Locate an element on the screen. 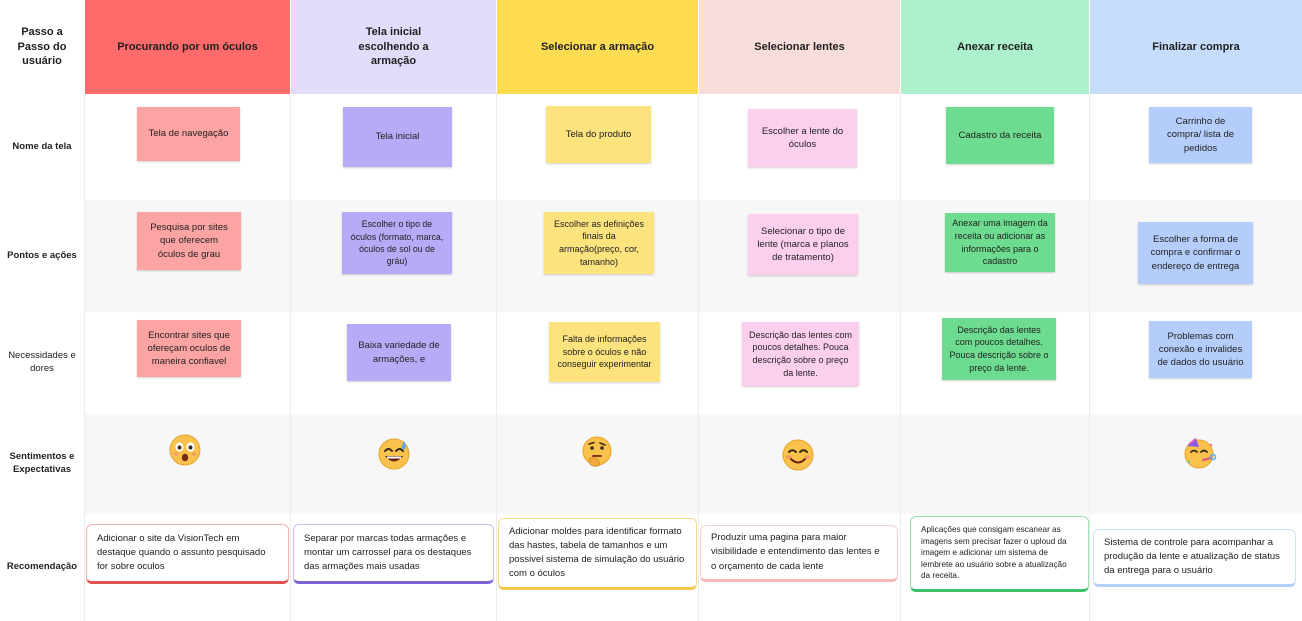 Image resolution: width=1302 pixels, height=621 pixels. sticky-note-screen: Tela de navegação is located at coordinates (188, 134).